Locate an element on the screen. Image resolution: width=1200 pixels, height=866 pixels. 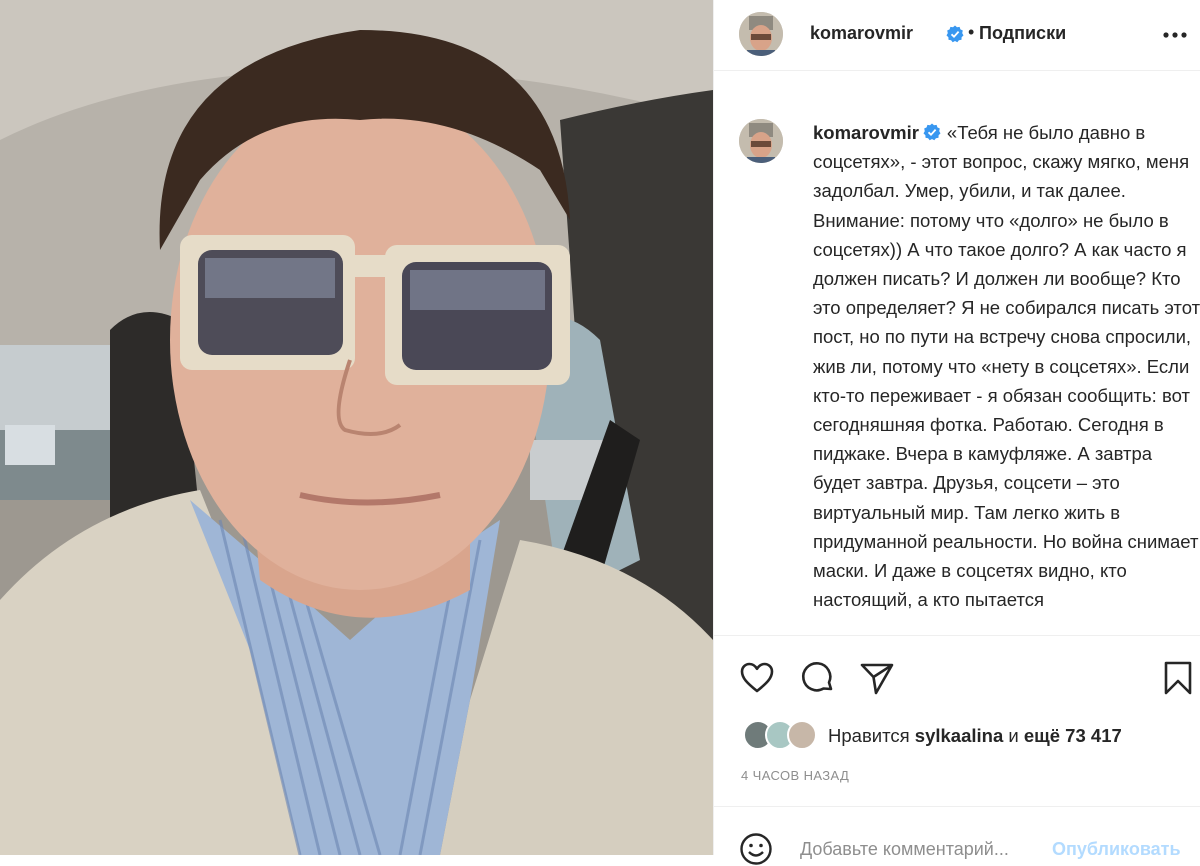
liker-avatar is located at coordinates (802, 735).